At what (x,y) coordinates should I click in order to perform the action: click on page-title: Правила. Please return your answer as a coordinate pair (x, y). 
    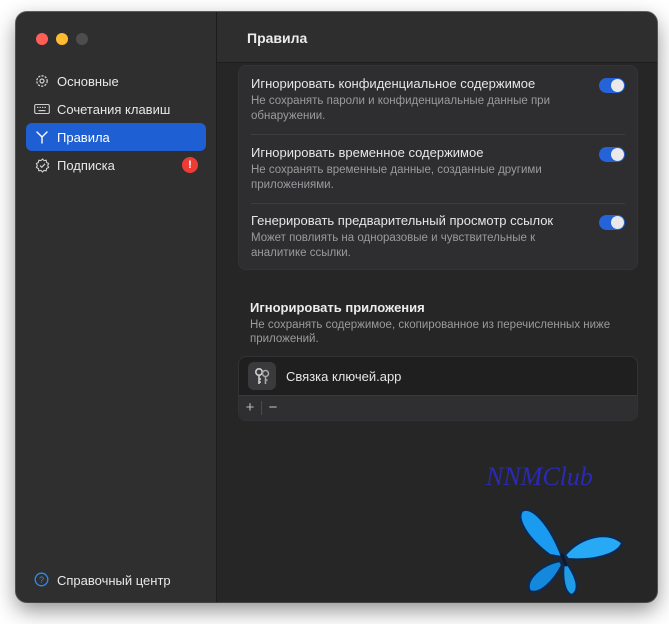
    Looking at the image, I should click on (277, 38).